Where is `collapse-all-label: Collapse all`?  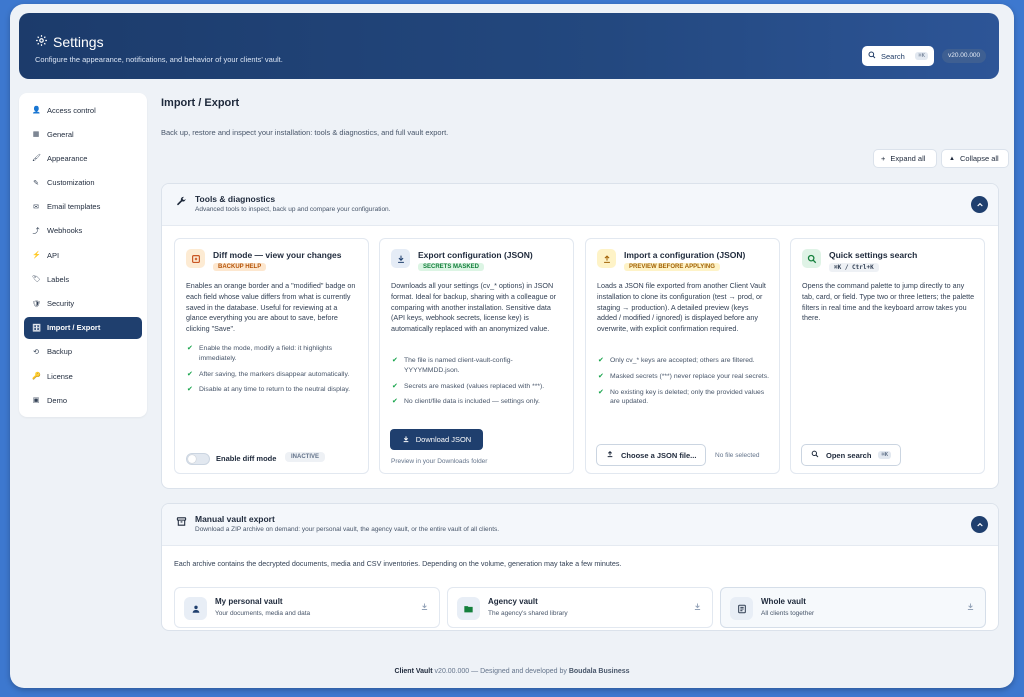
collapse-all-label: Collapse all is located at coordinates (979, 158).